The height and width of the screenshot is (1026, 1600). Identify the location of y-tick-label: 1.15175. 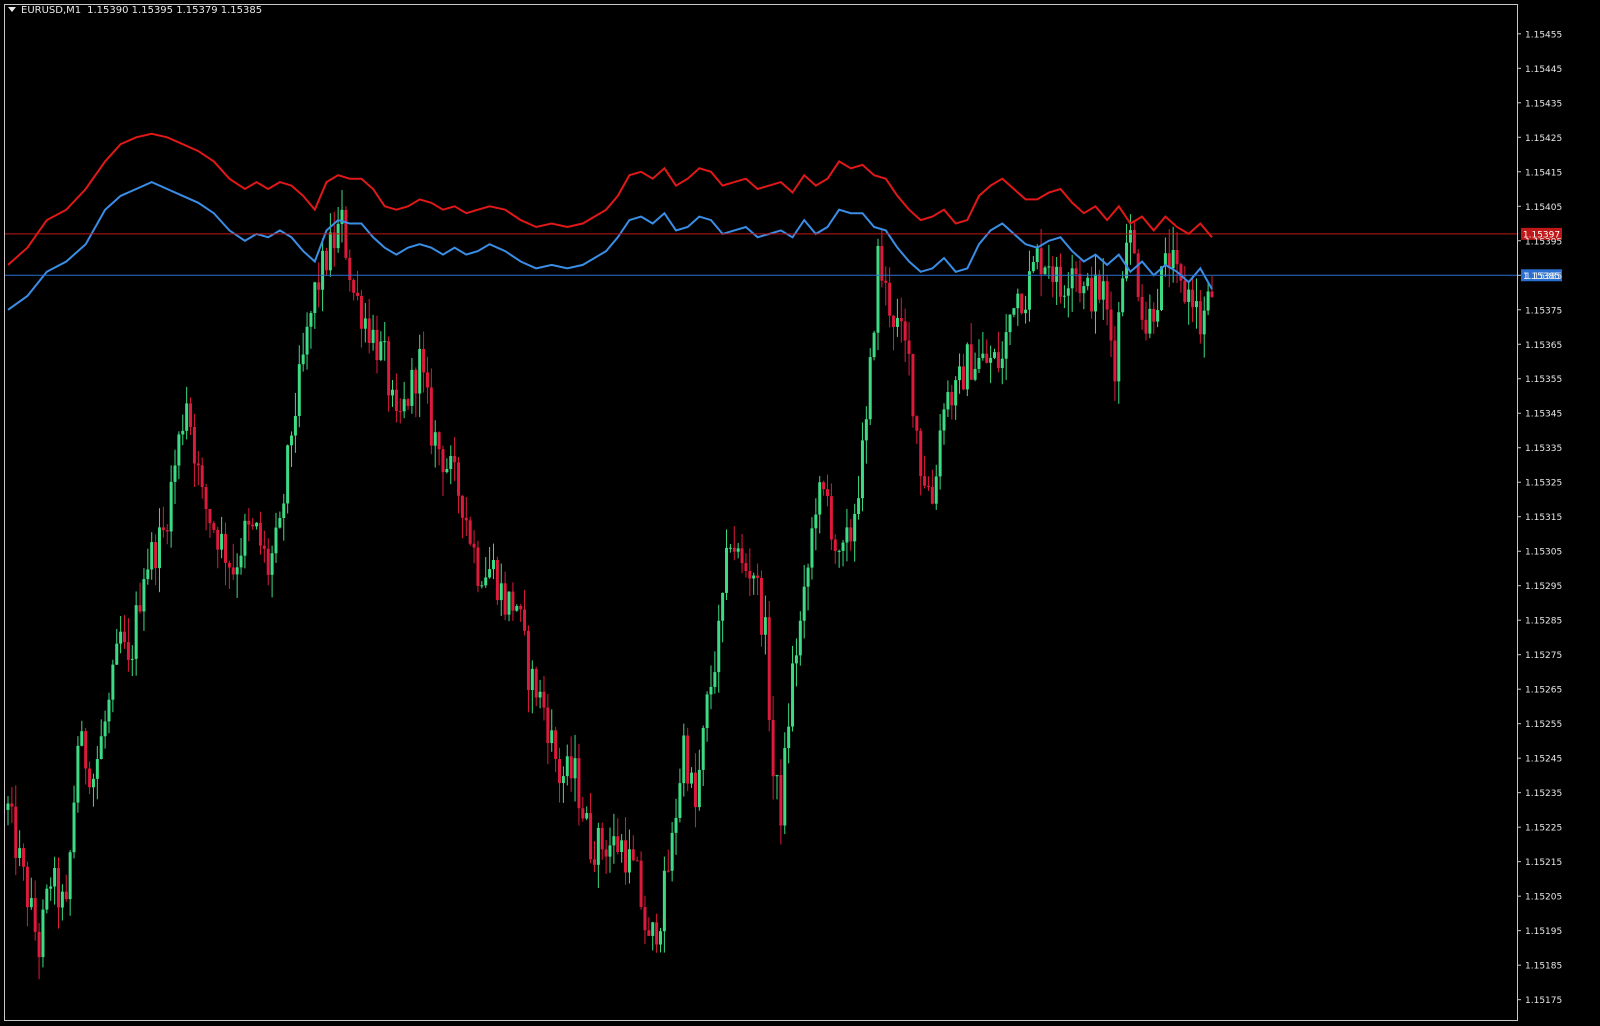
(1543, 1001).